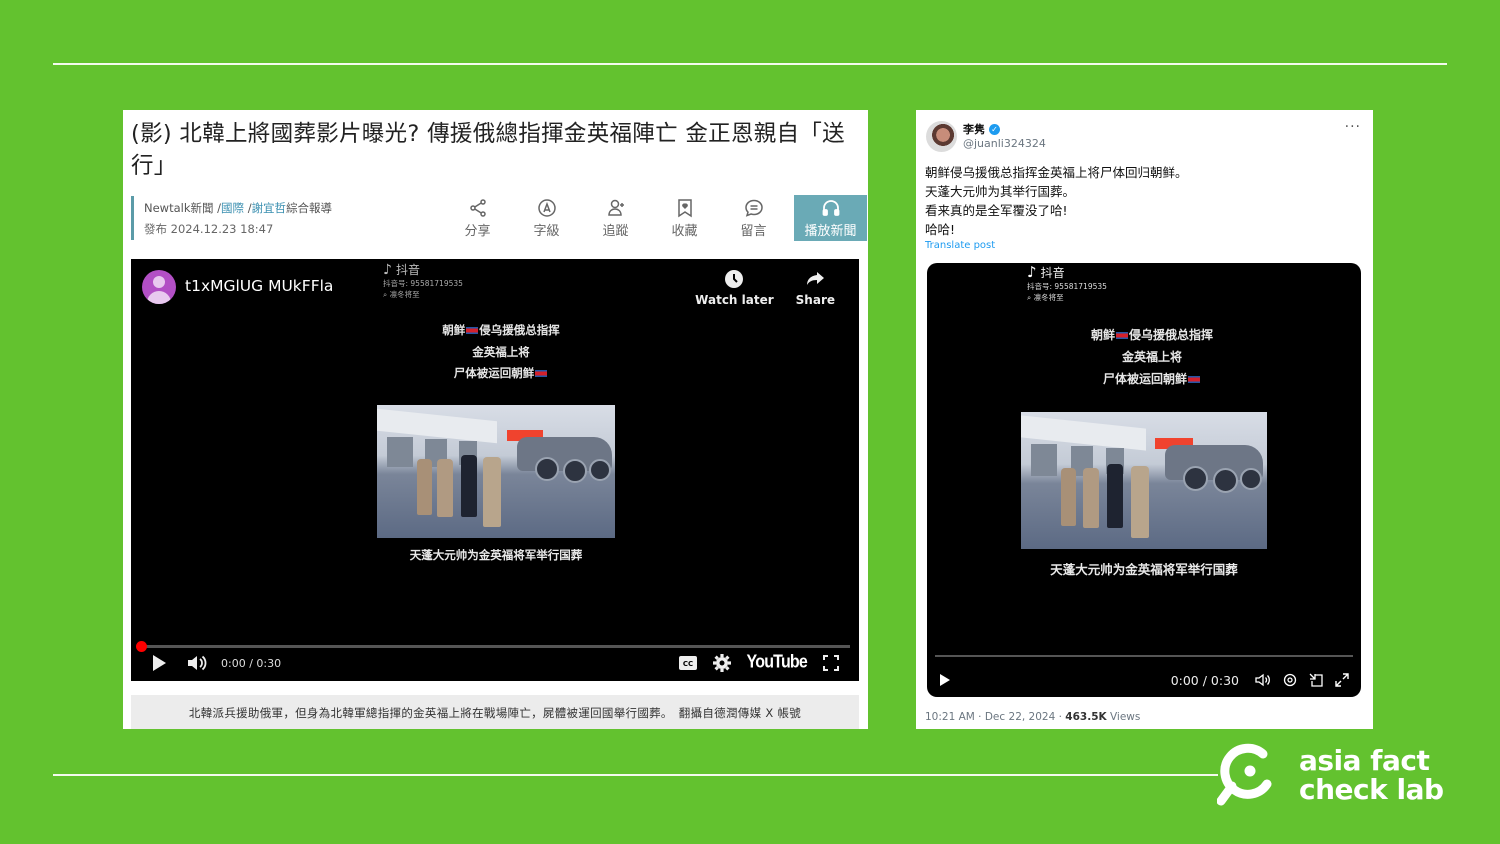 This screenshot has width=1500, height=844. What do you see at coordinates (546, 207) in the screenshot?
I see `font-size-icon` at bounding box center [546, 207].